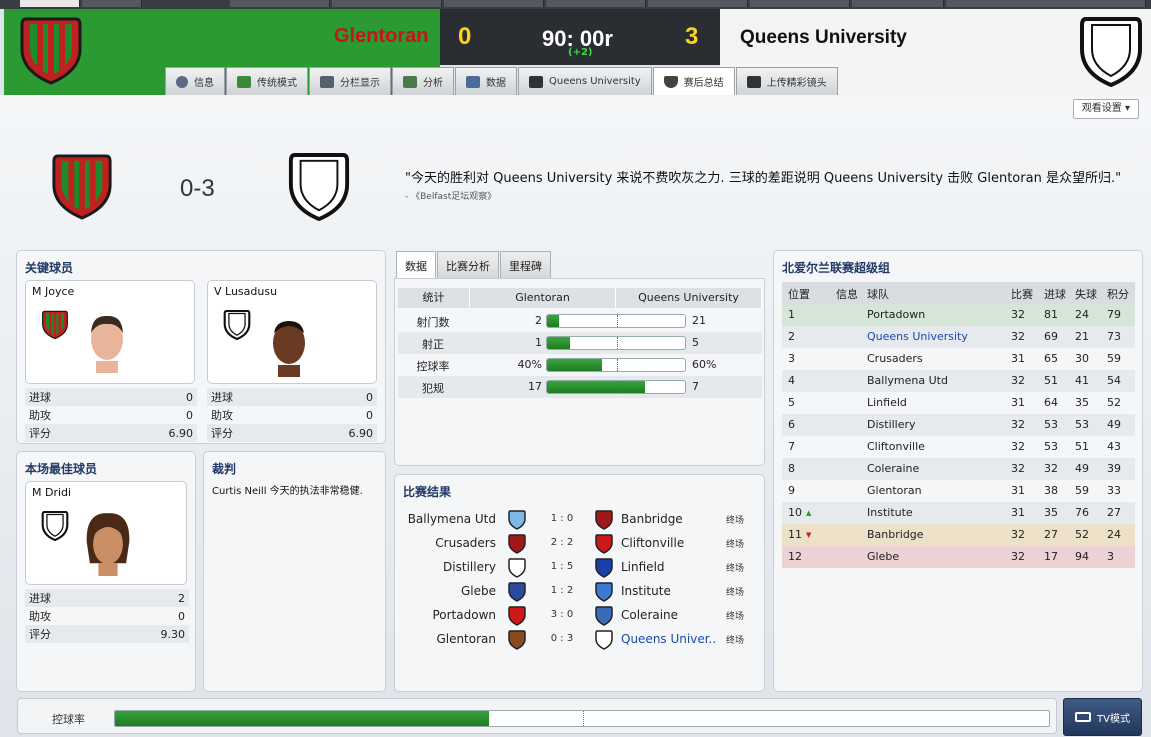  What do you see at coordinates (580, 567) in the screenshot?
I see `result-row: Distillery 1 : 5 Linfield 终场` at bounding box center [580, 567].